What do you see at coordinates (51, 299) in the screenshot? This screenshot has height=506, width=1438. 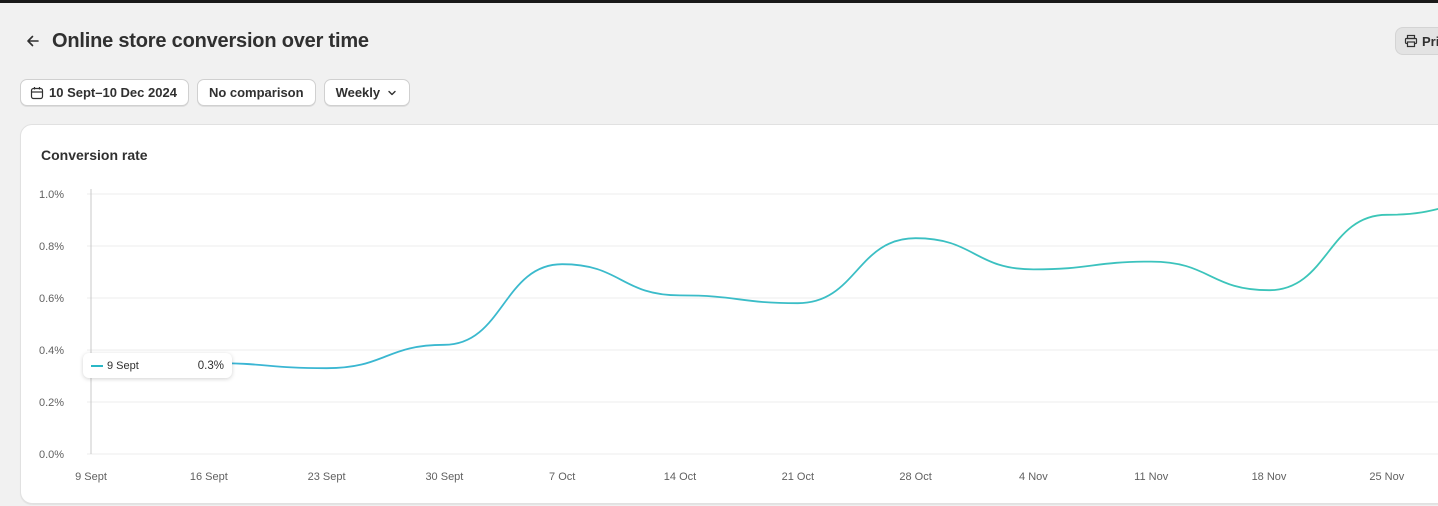 I see `y-tick-label: 0.6%` at bounding box center [51, 299].